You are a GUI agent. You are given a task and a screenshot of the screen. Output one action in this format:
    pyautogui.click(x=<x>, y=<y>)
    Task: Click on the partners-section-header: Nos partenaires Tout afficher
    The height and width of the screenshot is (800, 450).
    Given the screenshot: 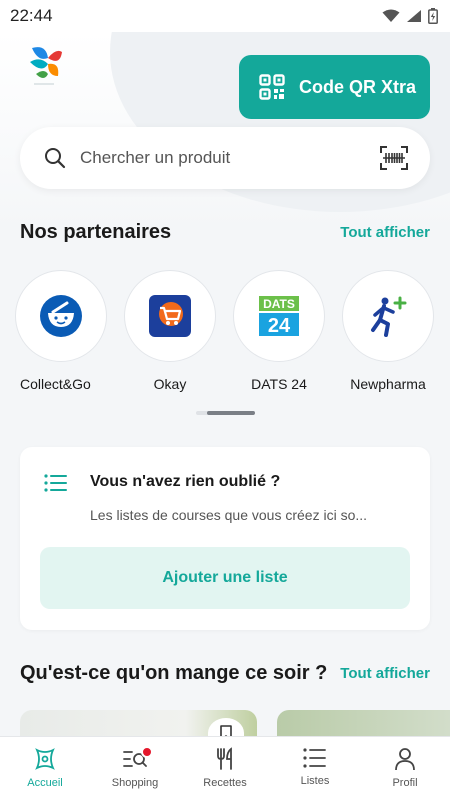 What is the action you would take?
    pyautogui.click(x=225, y=232)
    